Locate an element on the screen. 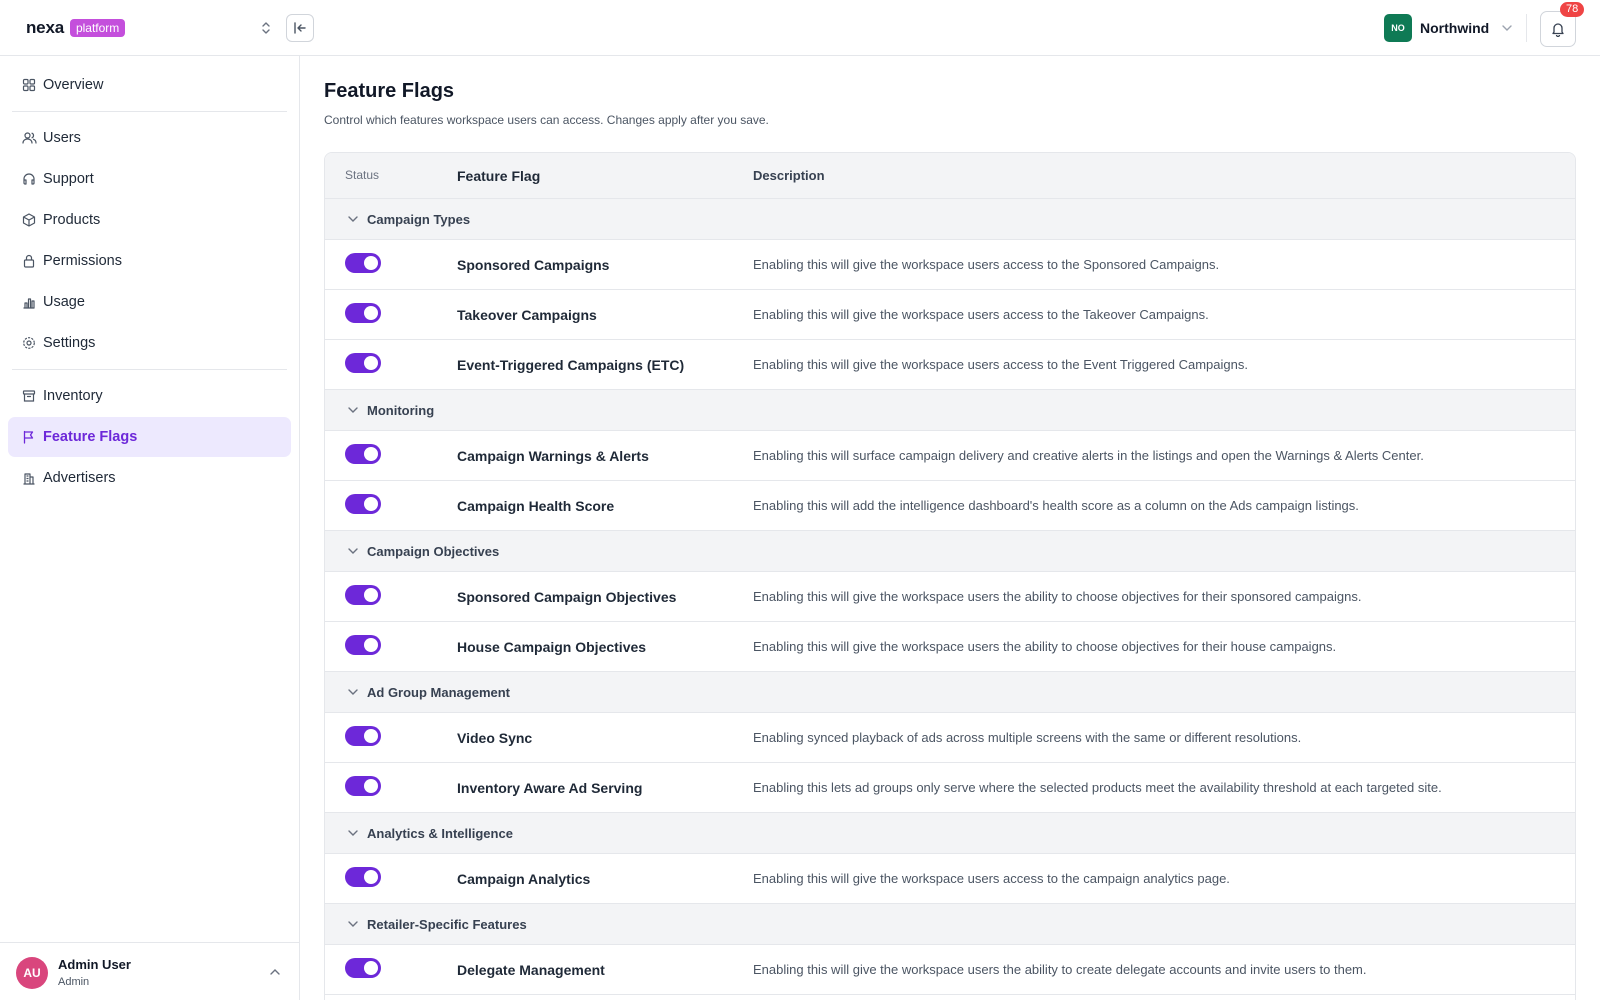 The width and height of the screenshot is (1600, 1000). group-header: Ad Group Management is located at coordinates (950, 692).